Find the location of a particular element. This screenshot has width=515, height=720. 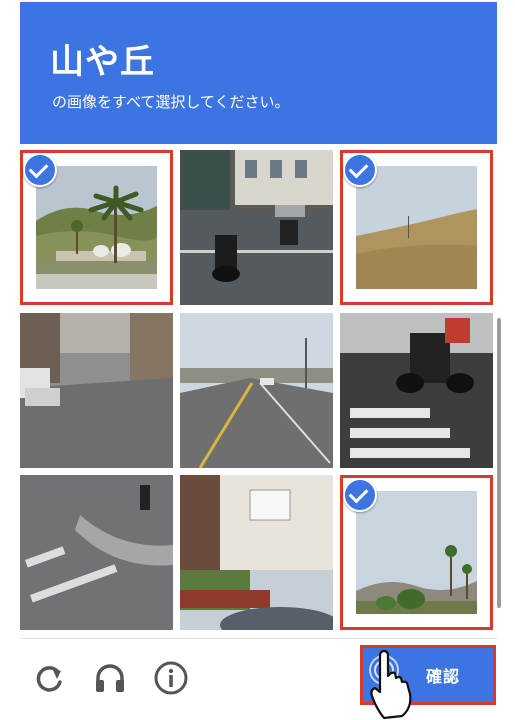

reload-icon is located at coordinates (50, 678).